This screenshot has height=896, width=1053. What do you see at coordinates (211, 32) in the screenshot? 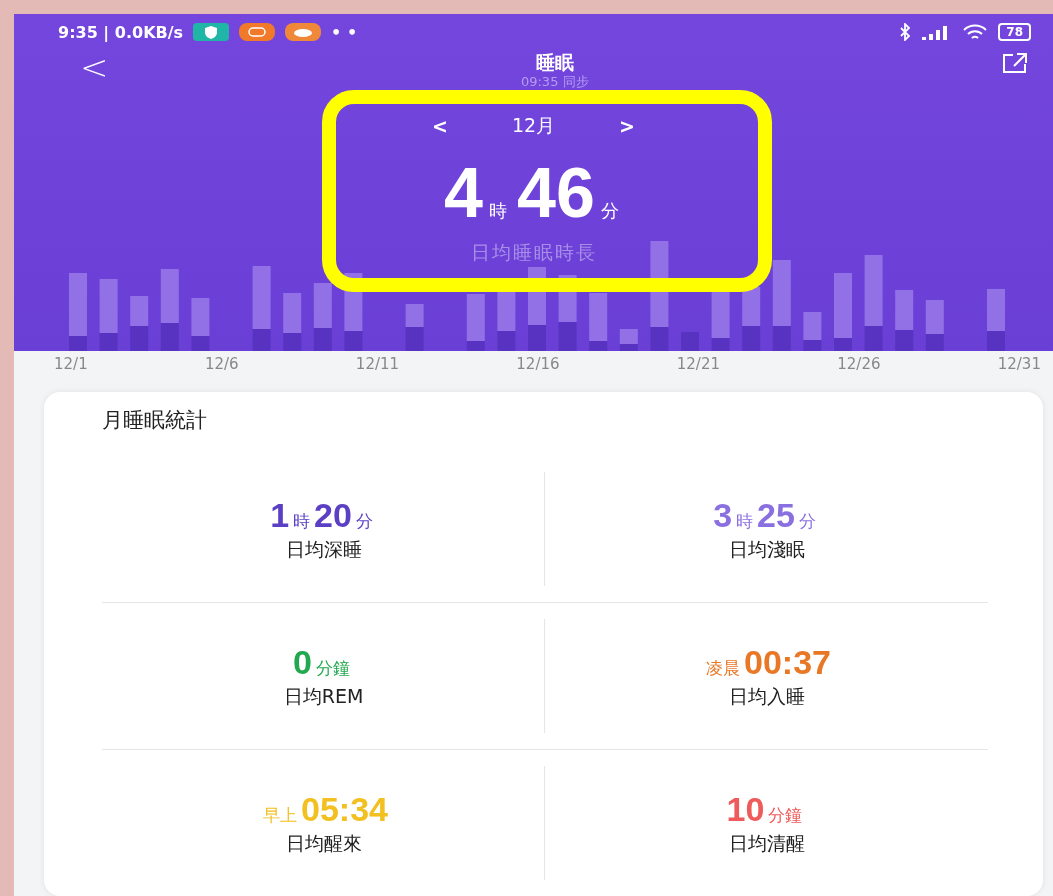
I see `shield-icon` at bounding box center [211, 32].